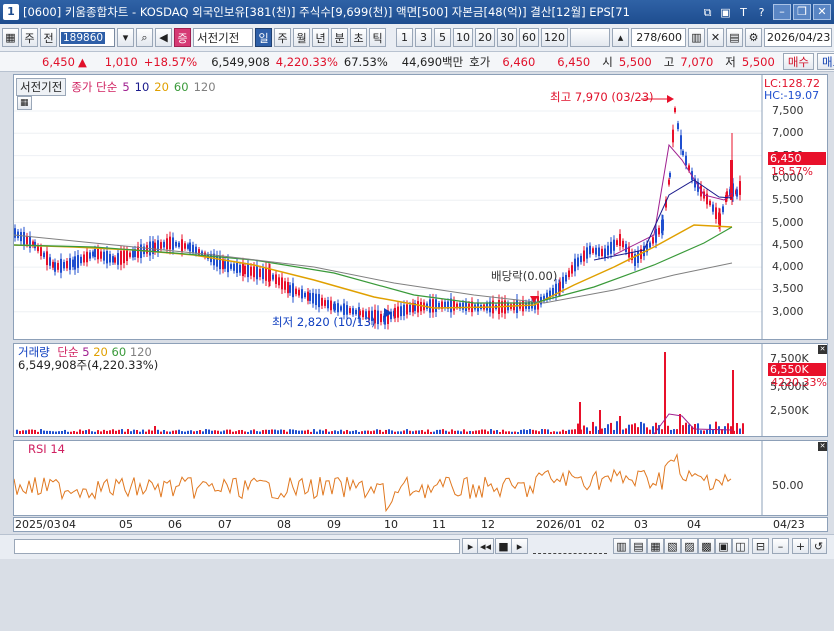  Describe the element at coordinates (163, 37) in the screenshot. I see `sound-icon: ◀` at that location.